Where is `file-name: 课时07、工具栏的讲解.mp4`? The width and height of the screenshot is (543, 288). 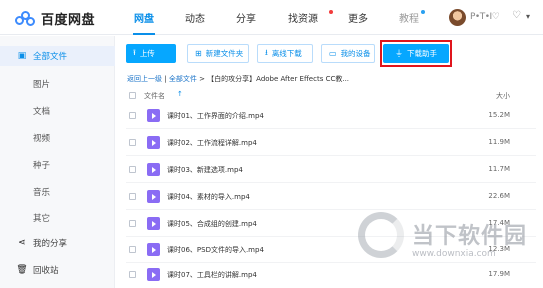 file-name: 课时07、工具栏的讲解.mp4 is located at coordinates (212, 275).